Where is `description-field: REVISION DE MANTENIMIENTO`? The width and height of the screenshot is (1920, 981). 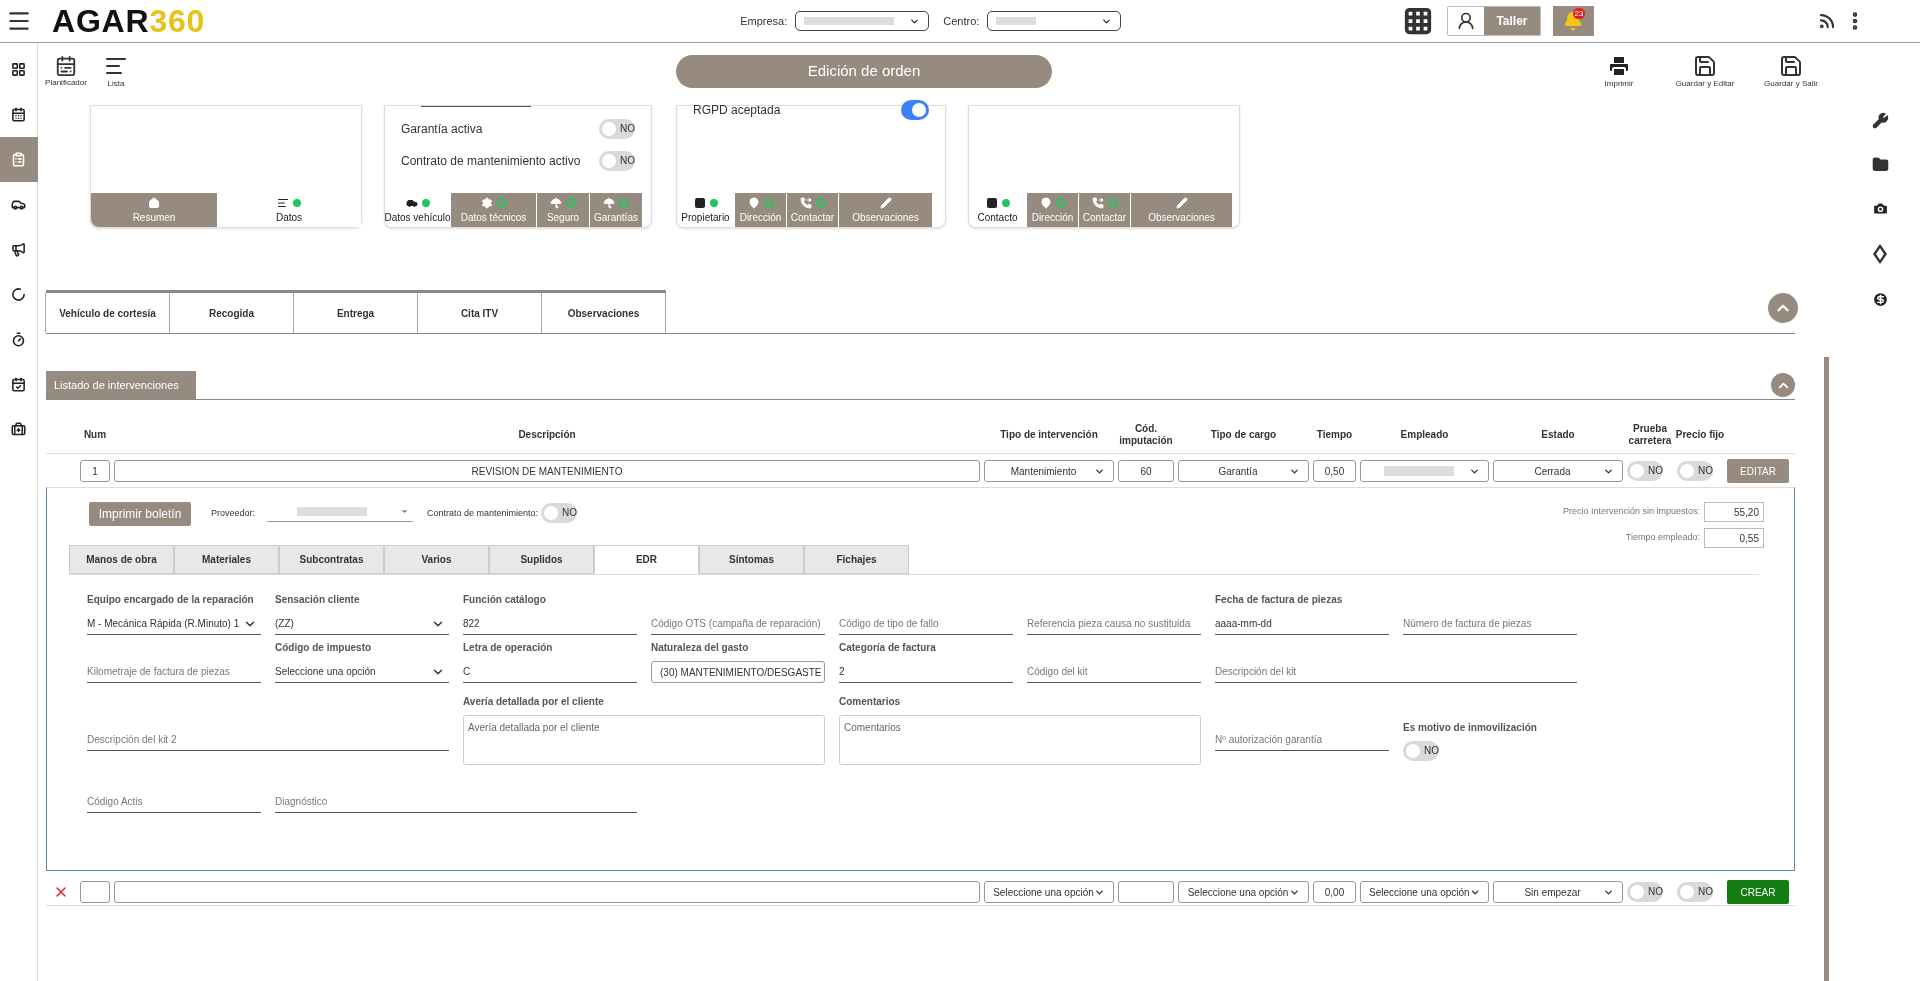 description-field: REVISION DE MANTENIMIENTO is located at coordinates (547, 471).